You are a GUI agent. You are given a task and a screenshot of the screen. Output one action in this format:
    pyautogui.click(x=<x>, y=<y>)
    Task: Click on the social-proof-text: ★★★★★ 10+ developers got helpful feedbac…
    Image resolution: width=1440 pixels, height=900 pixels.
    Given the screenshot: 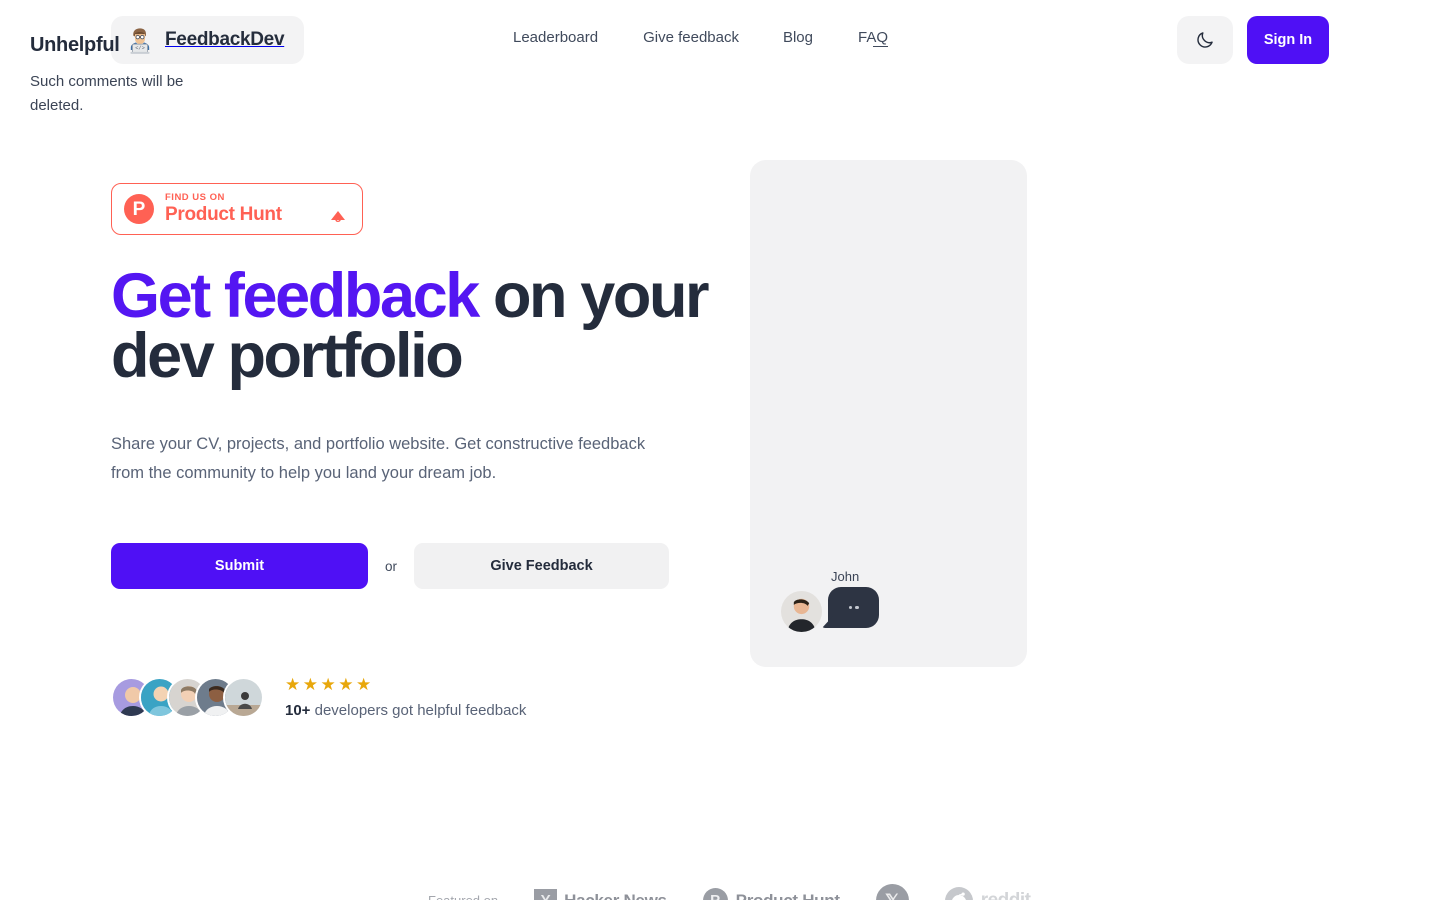 What is the action you would take?
    pyautogui.click(x=405, y=697)
    